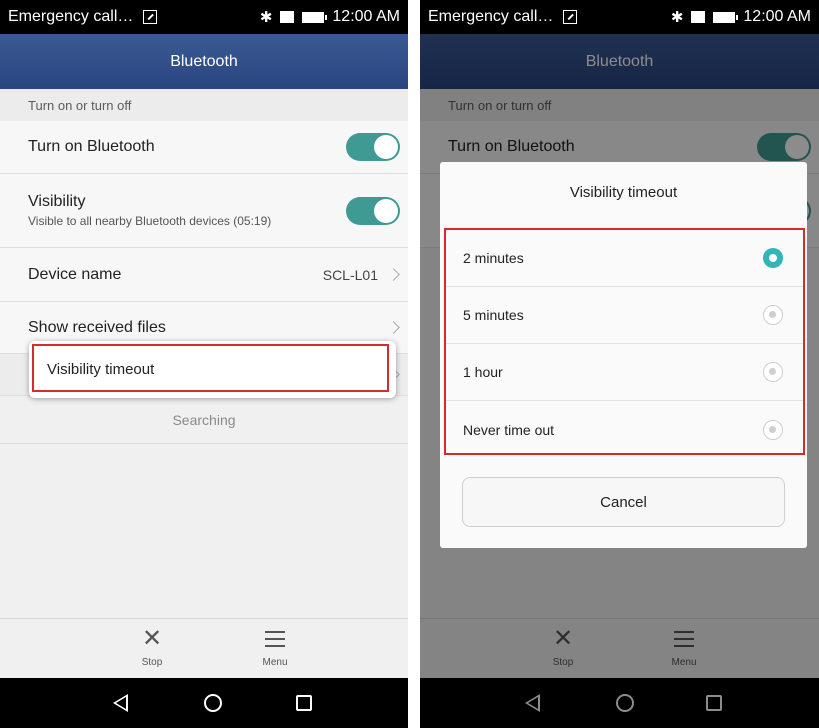 This screenshot has width=819, height=728. I want to click on option-never-time-out: Never time out, so click(624, 429).